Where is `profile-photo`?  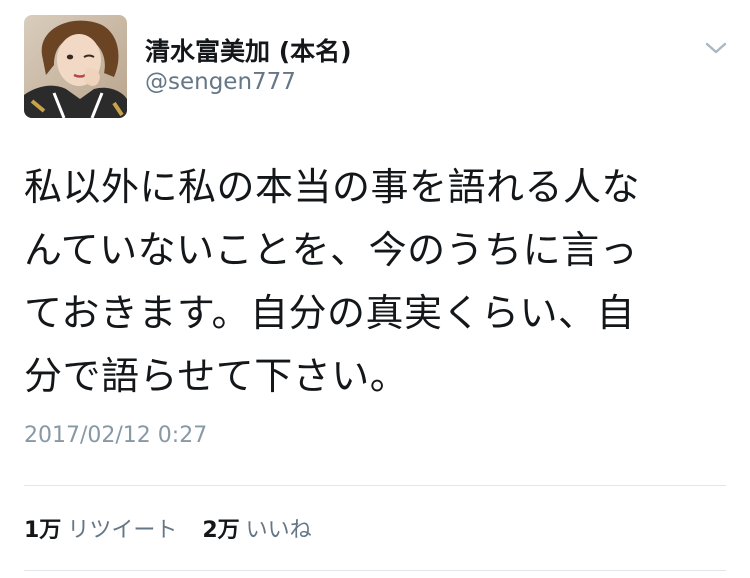 profile-photo is located at coordinates (75, 66).